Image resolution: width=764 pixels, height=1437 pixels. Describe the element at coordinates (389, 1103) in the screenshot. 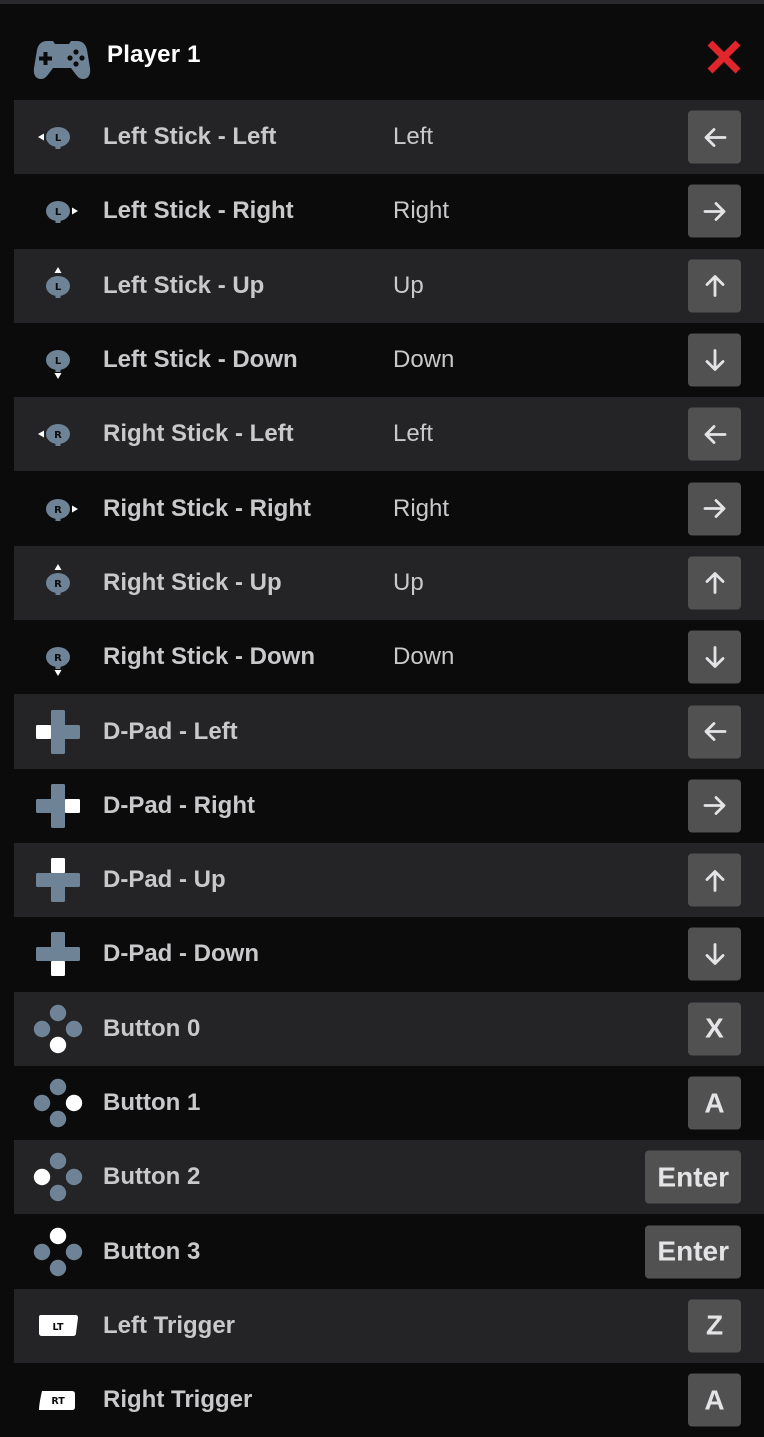

I see `binding-row: Button 1 A` at that location.